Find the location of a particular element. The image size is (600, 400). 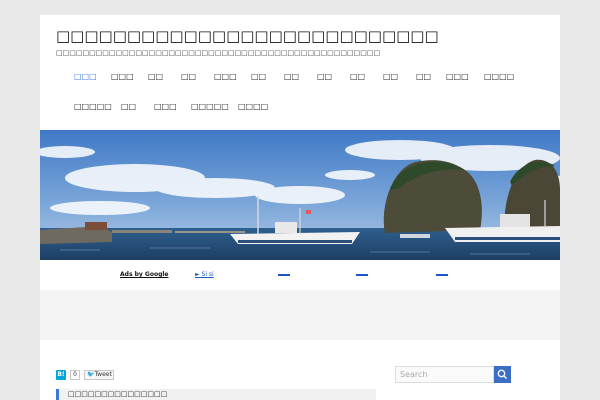

post-title-bar: □□□□□□□□□□□□□□□ is located at coordinates (216, 394).